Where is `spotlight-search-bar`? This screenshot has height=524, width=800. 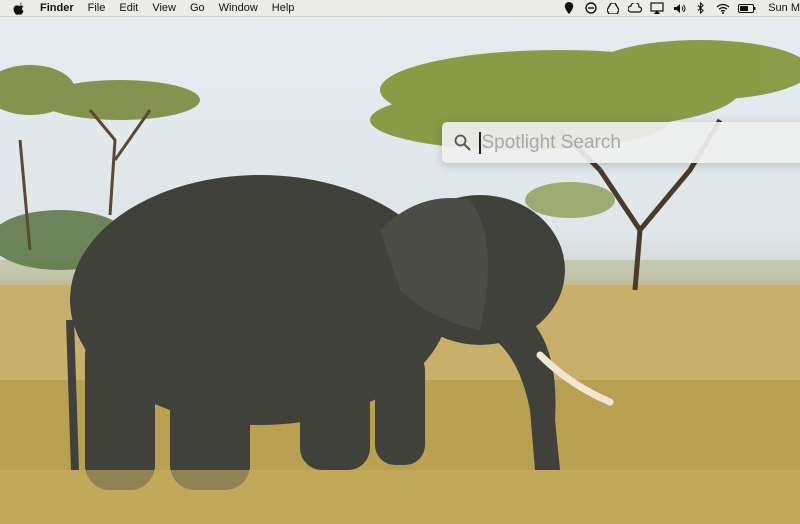
spotlight-search-bar is located at coordinates (621, 142).